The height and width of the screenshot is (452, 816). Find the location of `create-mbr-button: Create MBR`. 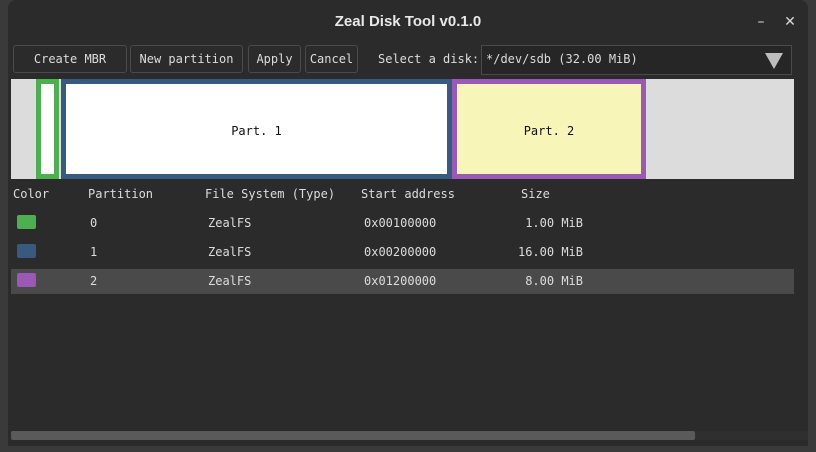

create-mbr-button: Create MBR is located at coordinates (70, 59).